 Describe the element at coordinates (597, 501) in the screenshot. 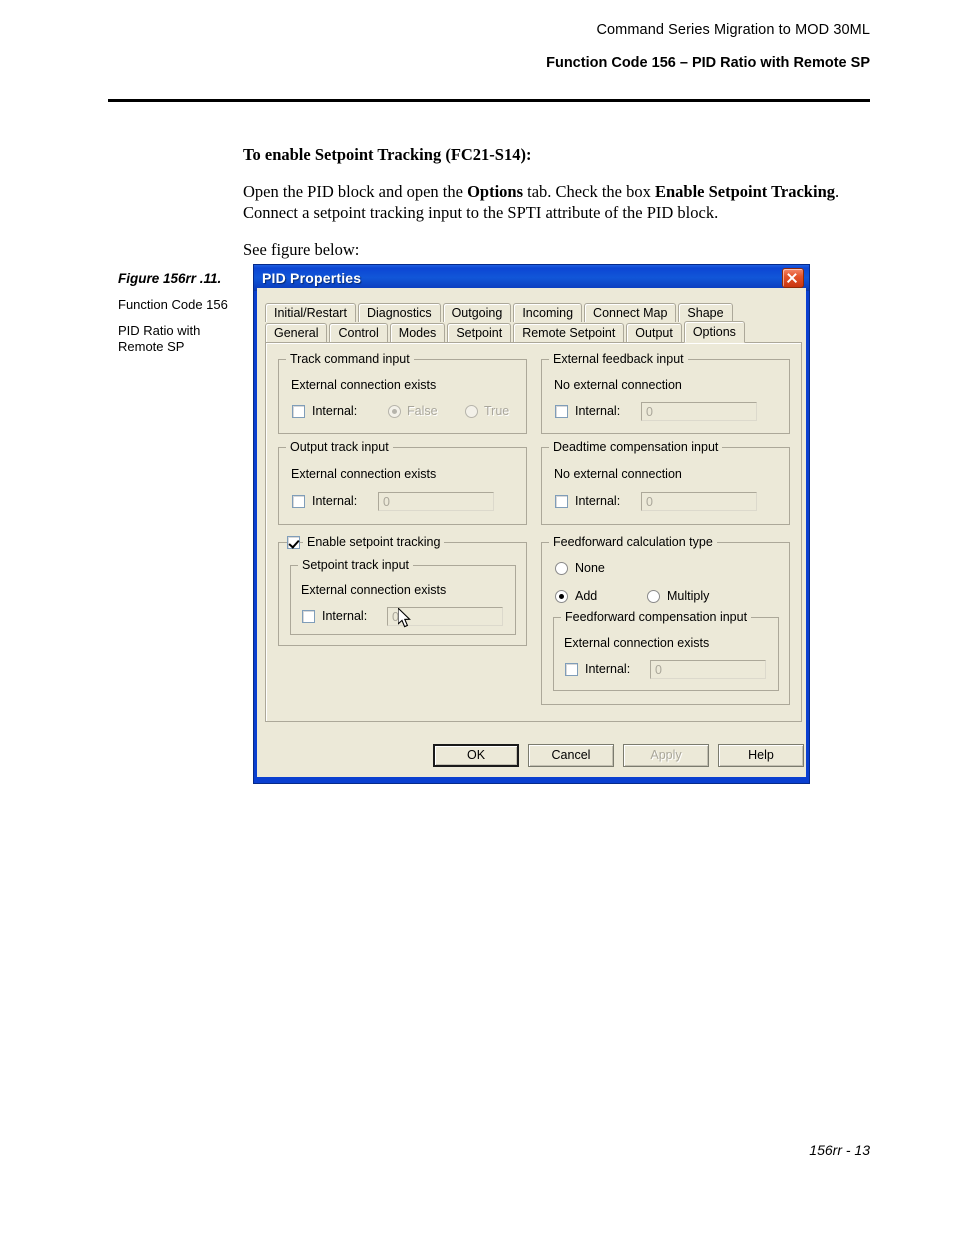

I see `deadtime-internal-label: Internal:` at that location.